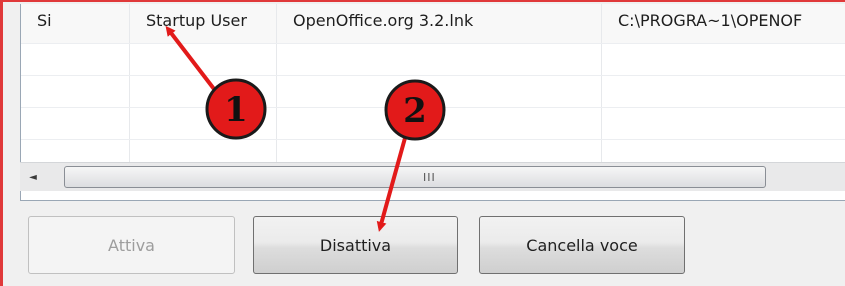  I want to click on scroll-left-icon: ◄, so click(33, 177).